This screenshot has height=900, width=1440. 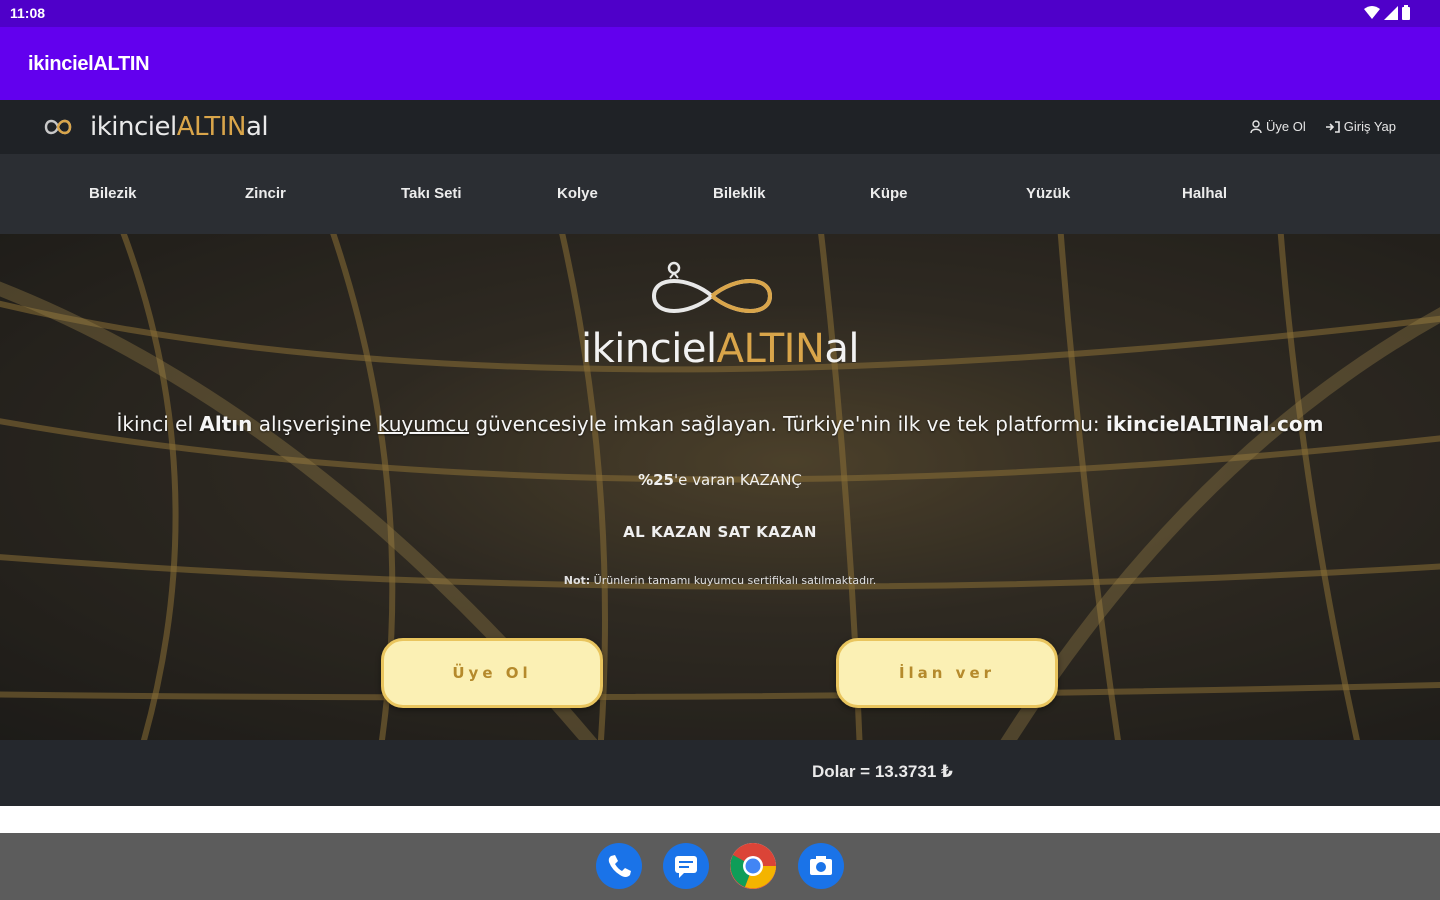 What do you see at coordinates (1332, 126) in the screenshot?
I see `sign-in-icon` at bounding box center [1332, 126].